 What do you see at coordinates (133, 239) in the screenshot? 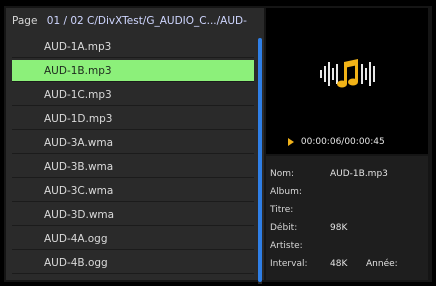
I see `list-item: AUD-4A.ogg` at bounding box center [133, 239].